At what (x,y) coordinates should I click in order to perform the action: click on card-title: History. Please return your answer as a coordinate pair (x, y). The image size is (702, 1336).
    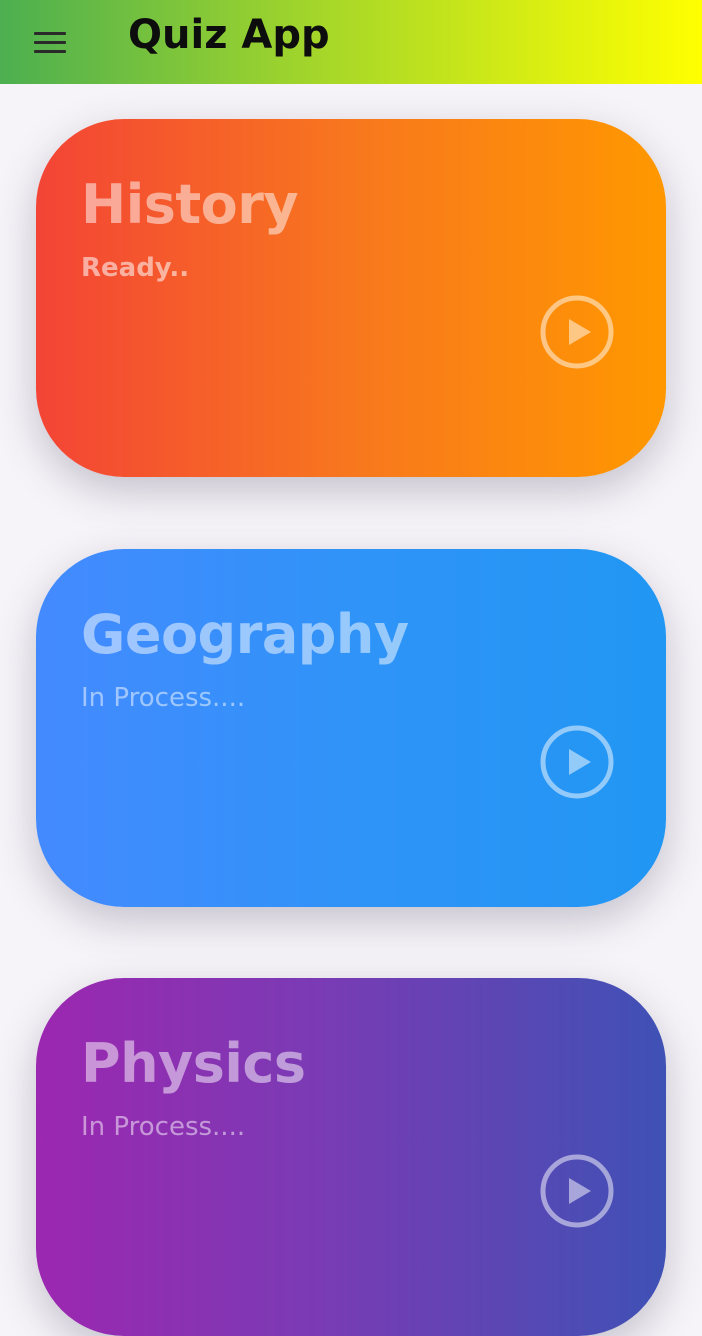
    Looking at the image, I should click on (190, 204).